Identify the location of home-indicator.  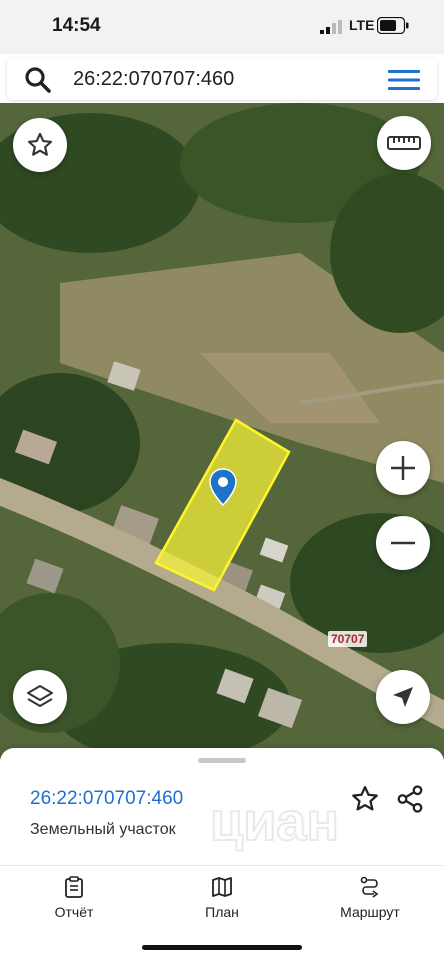
(222, 947).